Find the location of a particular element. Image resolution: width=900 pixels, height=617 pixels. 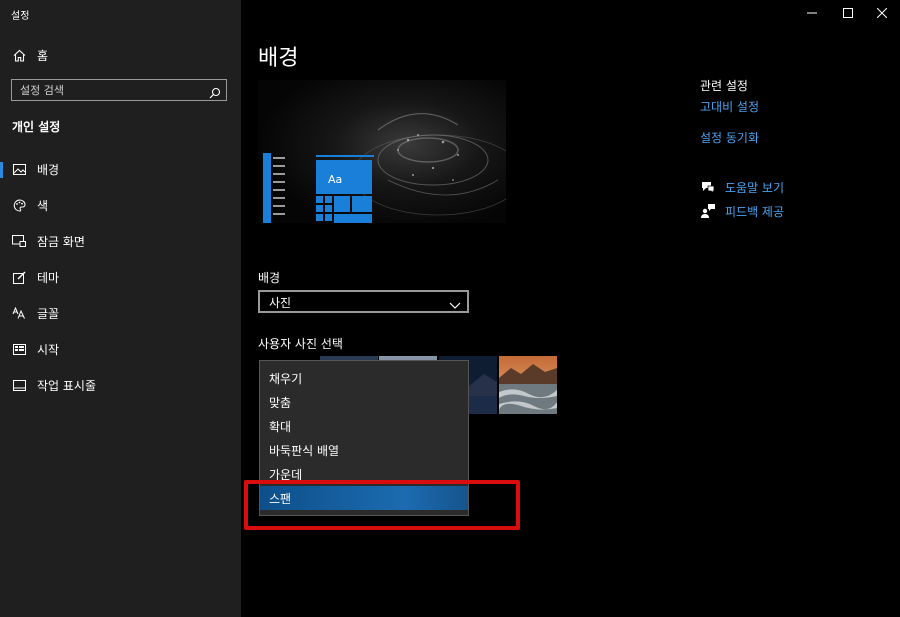

start-menu-icon is located at coordinates (19, 349).